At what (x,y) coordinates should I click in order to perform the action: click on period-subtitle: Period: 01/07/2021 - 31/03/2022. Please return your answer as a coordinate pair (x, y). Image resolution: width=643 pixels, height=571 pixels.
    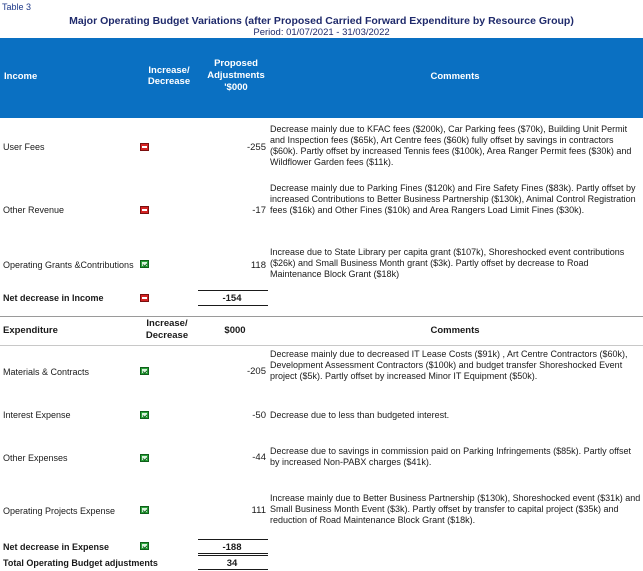
    Looking at the image, I should click on (321, 32).